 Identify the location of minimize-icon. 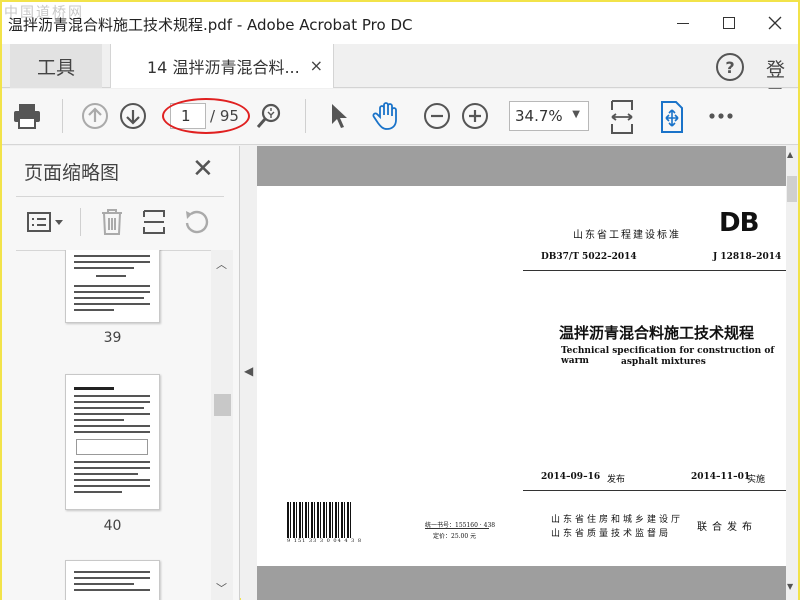
(683, 23).